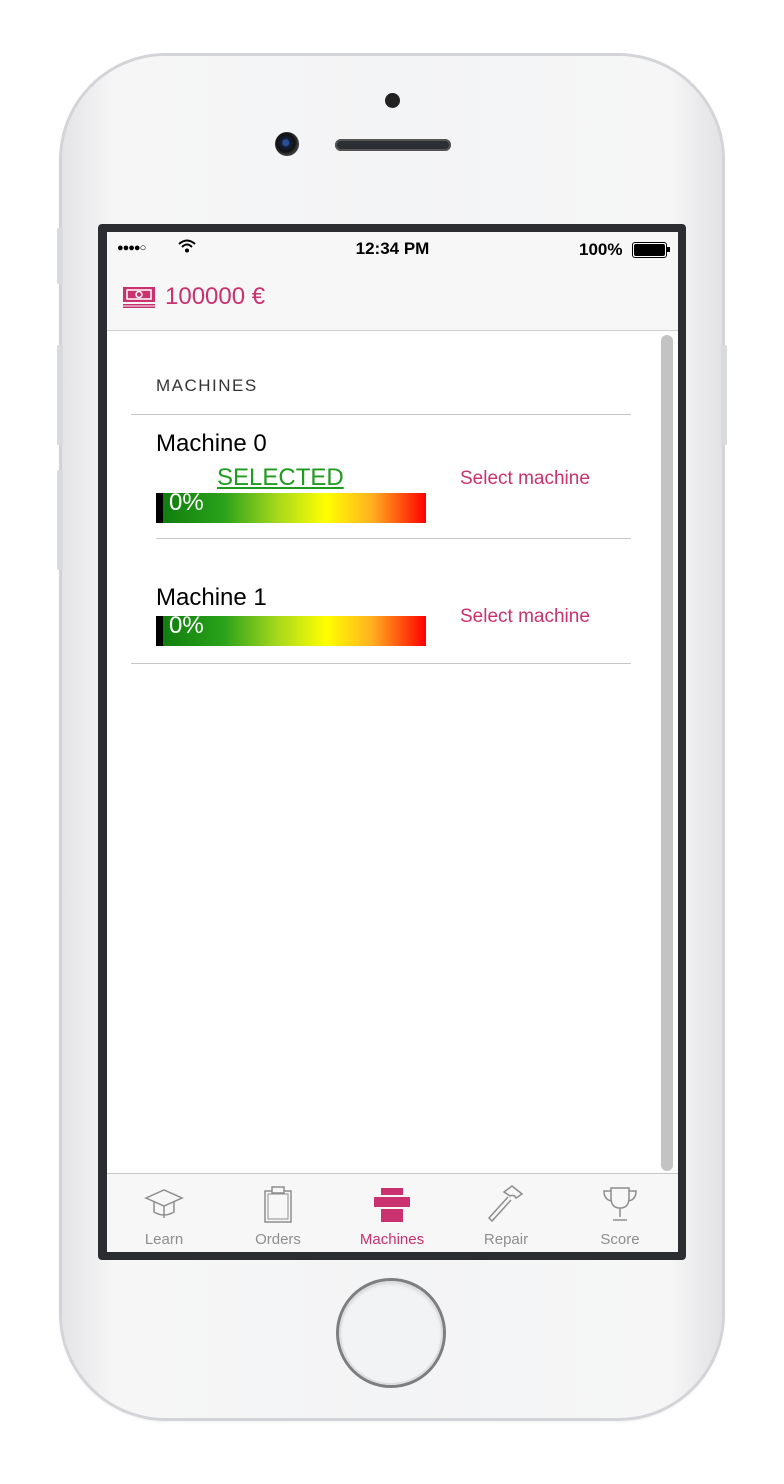 This screenshot has height=1484, width=784. What do you see at coordinates (164, 1239) in the screenshot?
I see `tab-label: Learn` at bounding box center [164, 1239].